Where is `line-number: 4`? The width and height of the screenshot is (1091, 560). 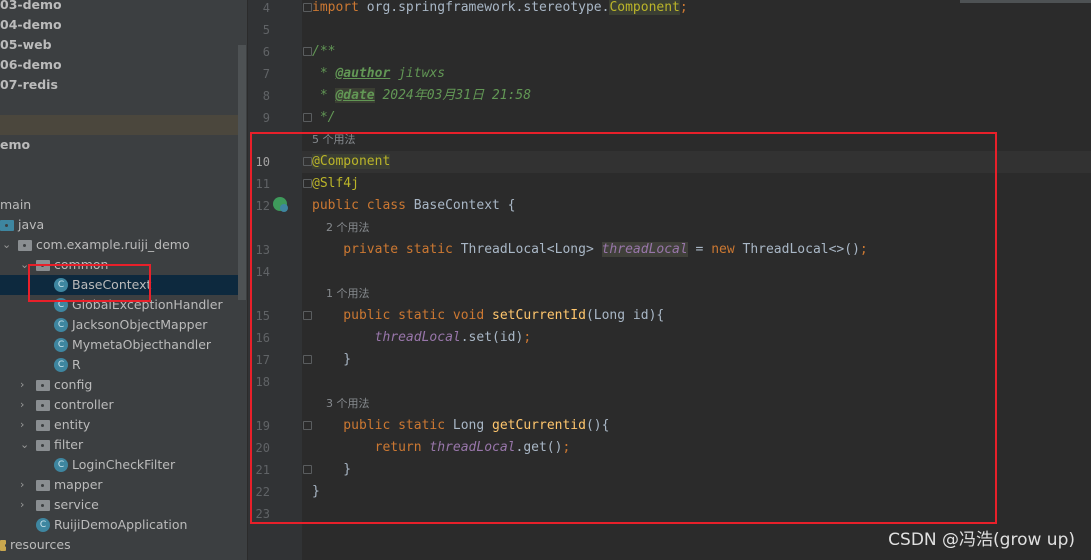
line-number: 4 is located at coordinates (266, 8).